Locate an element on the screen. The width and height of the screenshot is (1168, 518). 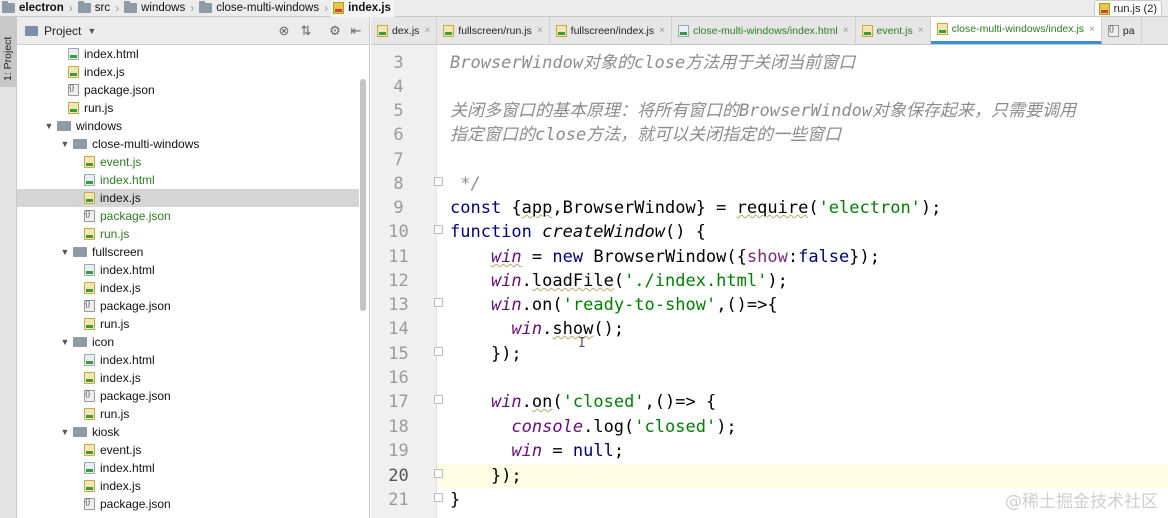
hide-panel-icon: ⇤ is located at coordinates (356, 31).